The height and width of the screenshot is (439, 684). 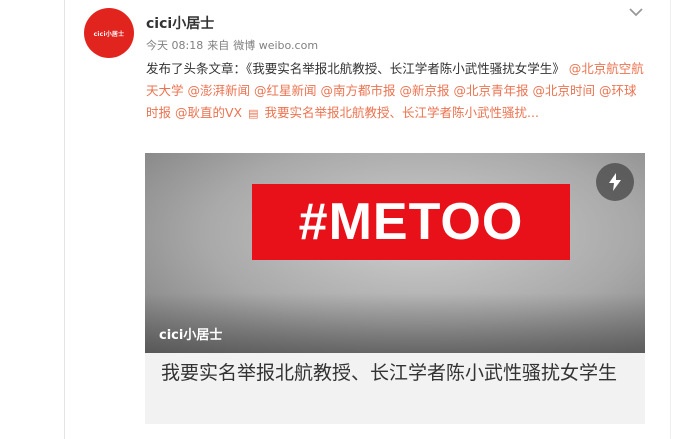 I want to click on avatar: cici小居士, so click(x=109, y=33).